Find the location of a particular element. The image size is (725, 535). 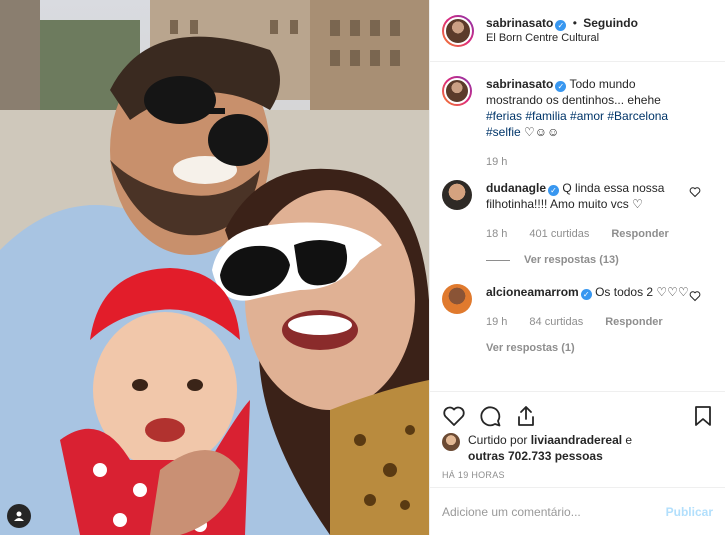

comment-username: dudanagle is located at coordinates (516, 188).